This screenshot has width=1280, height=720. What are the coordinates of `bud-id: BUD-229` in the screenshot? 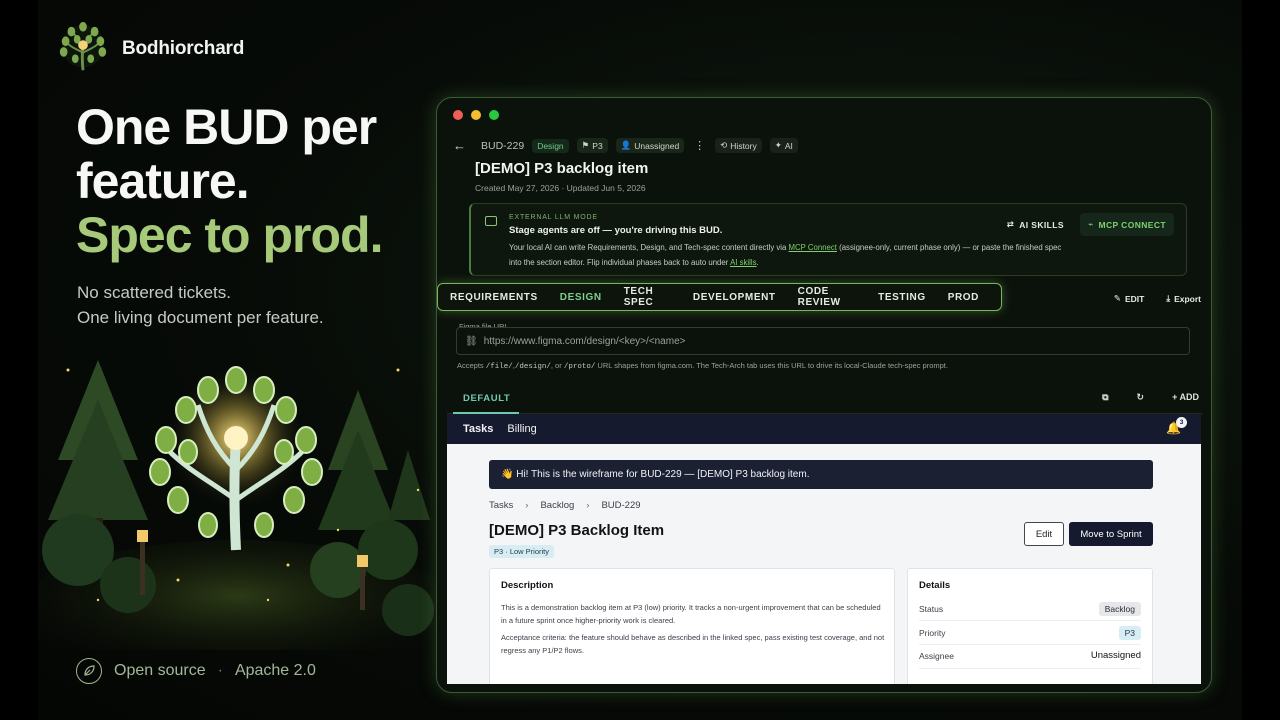 It's located at (503, 145).